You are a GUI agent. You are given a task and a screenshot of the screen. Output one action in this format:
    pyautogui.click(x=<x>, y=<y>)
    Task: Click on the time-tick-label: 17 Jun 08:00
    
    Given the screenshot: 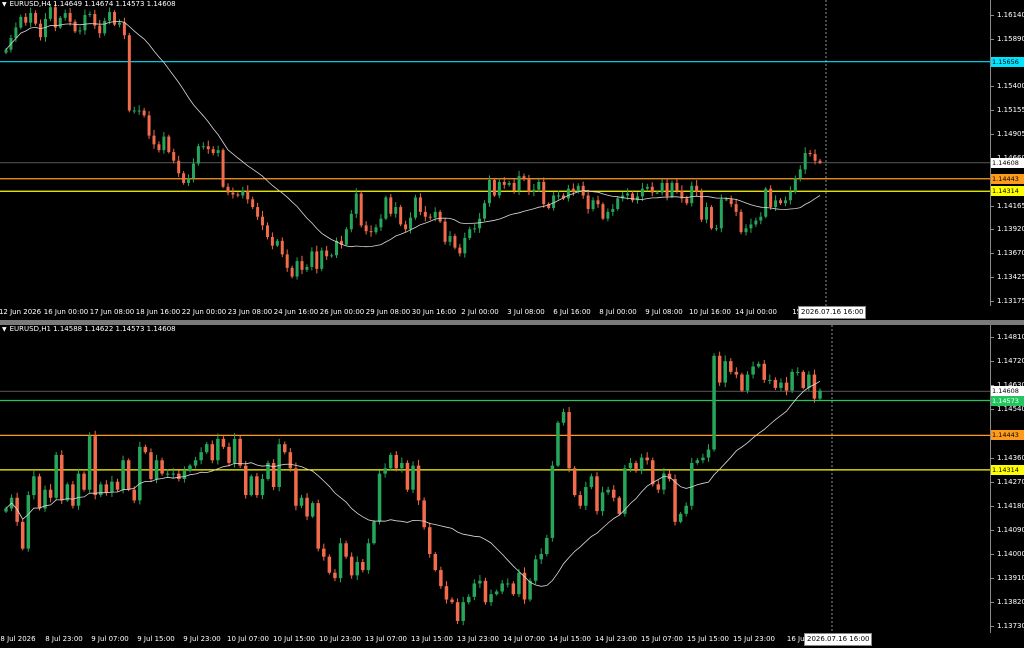 What is the action you would take?
    pyautogui.click(x=112, y=312)
    